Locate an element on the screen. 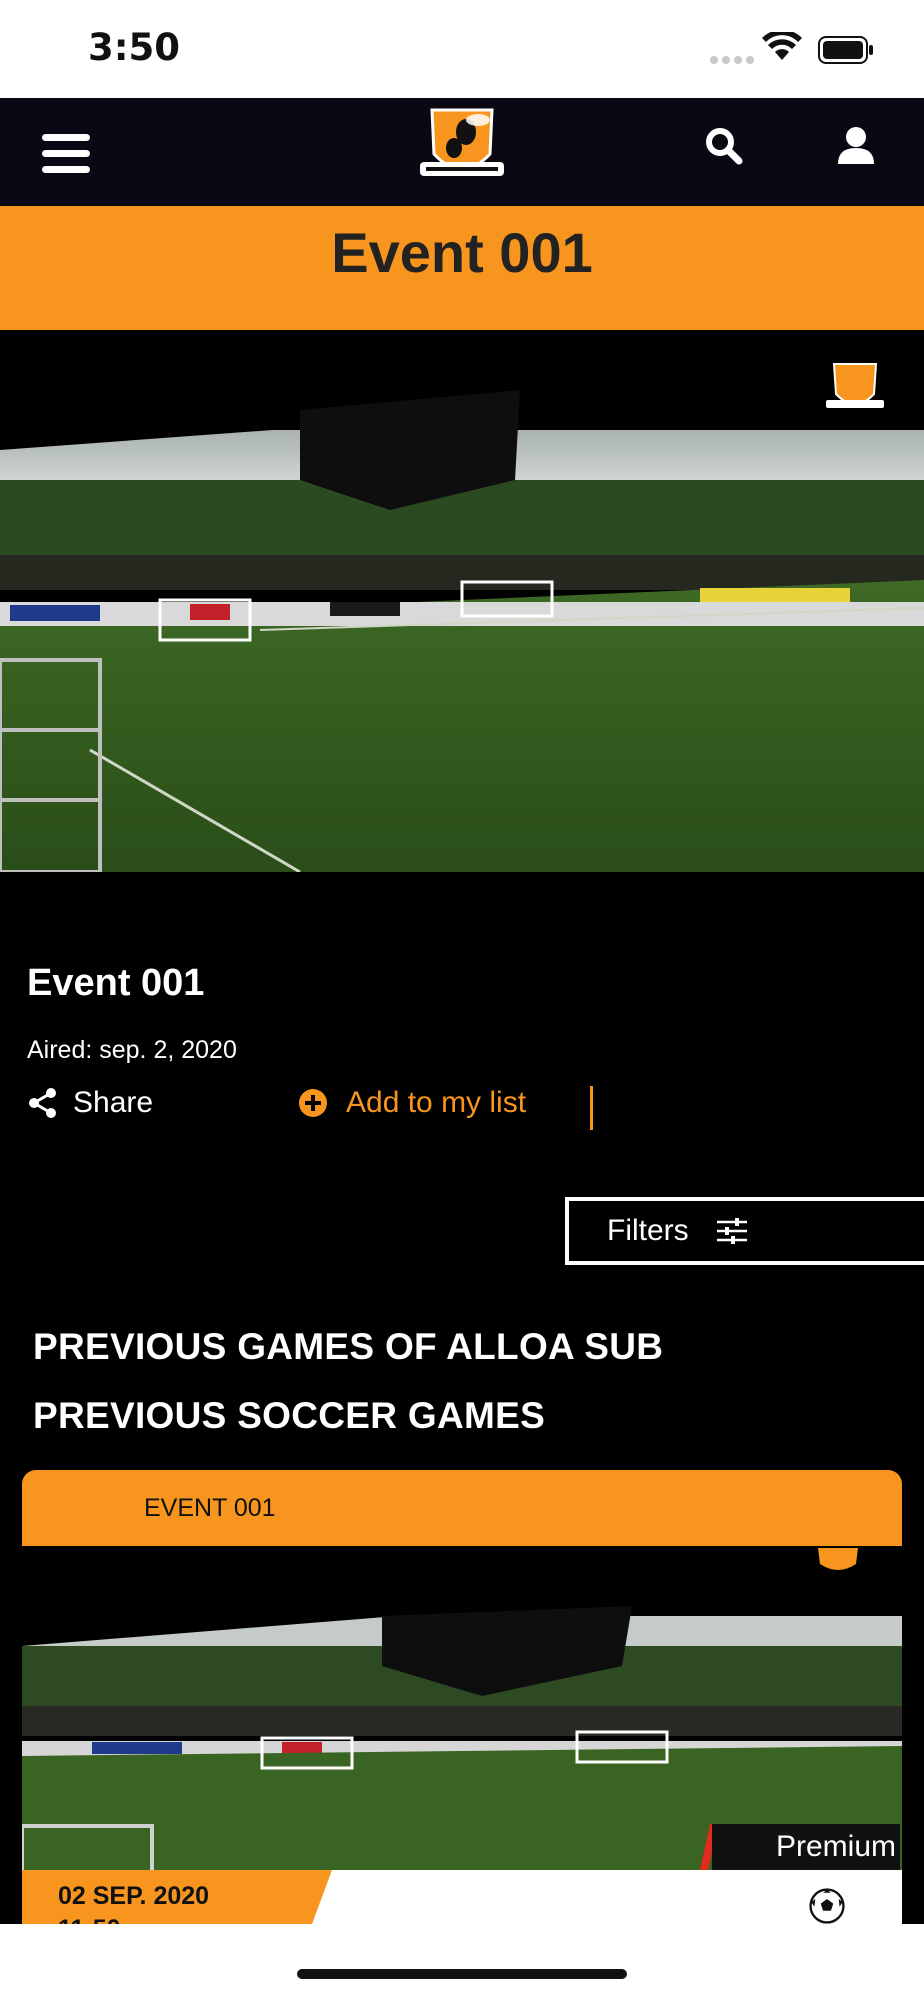 This screenshot has width=924, height=2000. filters-label: Filters is located at coordinates (648, 1230).